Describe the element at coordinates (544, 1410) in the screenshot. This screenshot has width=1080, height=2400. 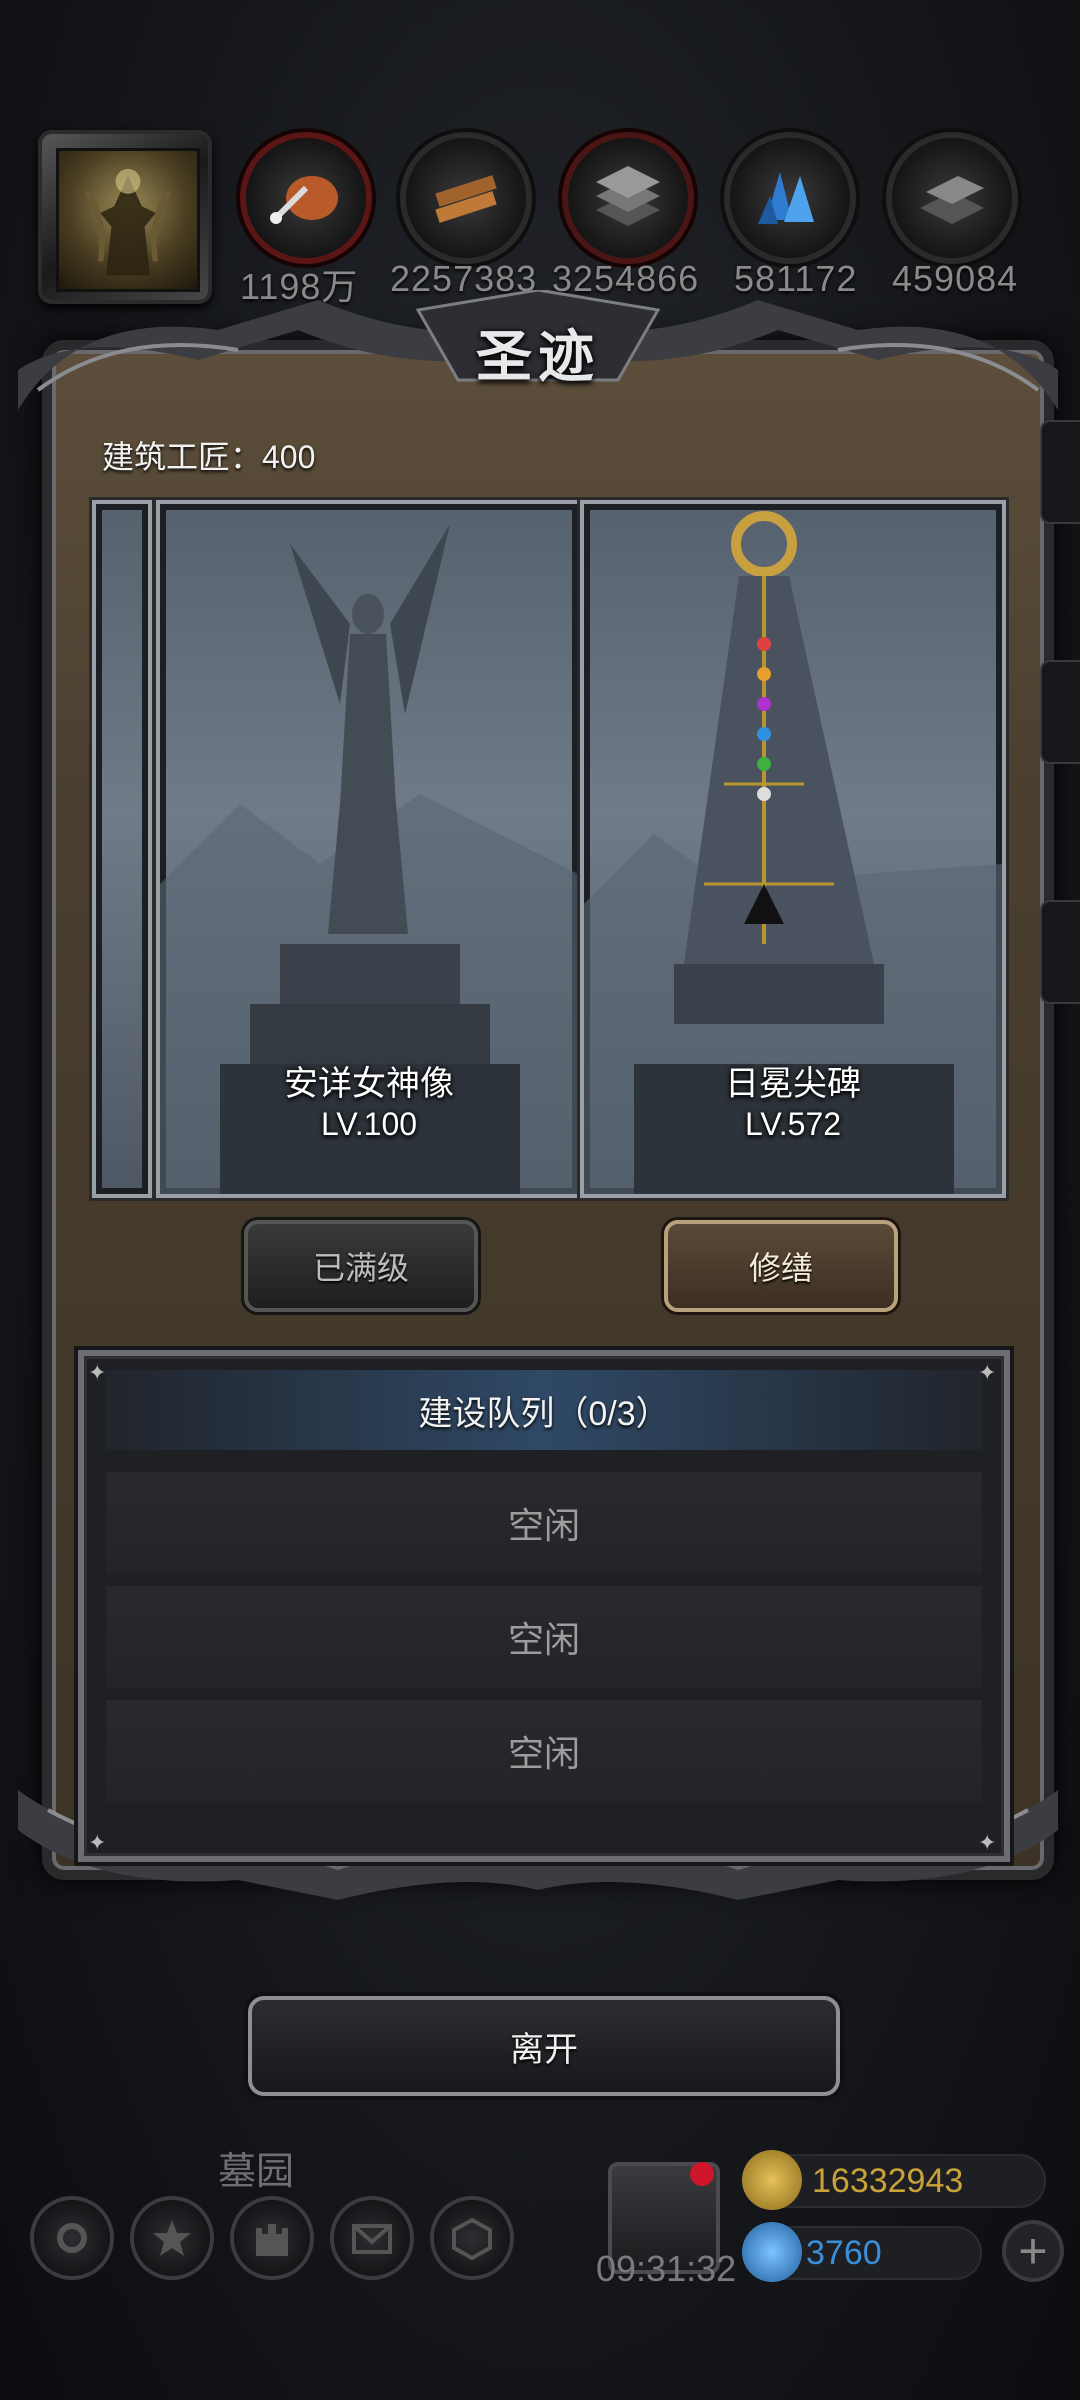
I see `build-queue-title: 建设队列（0/3）` at that location.